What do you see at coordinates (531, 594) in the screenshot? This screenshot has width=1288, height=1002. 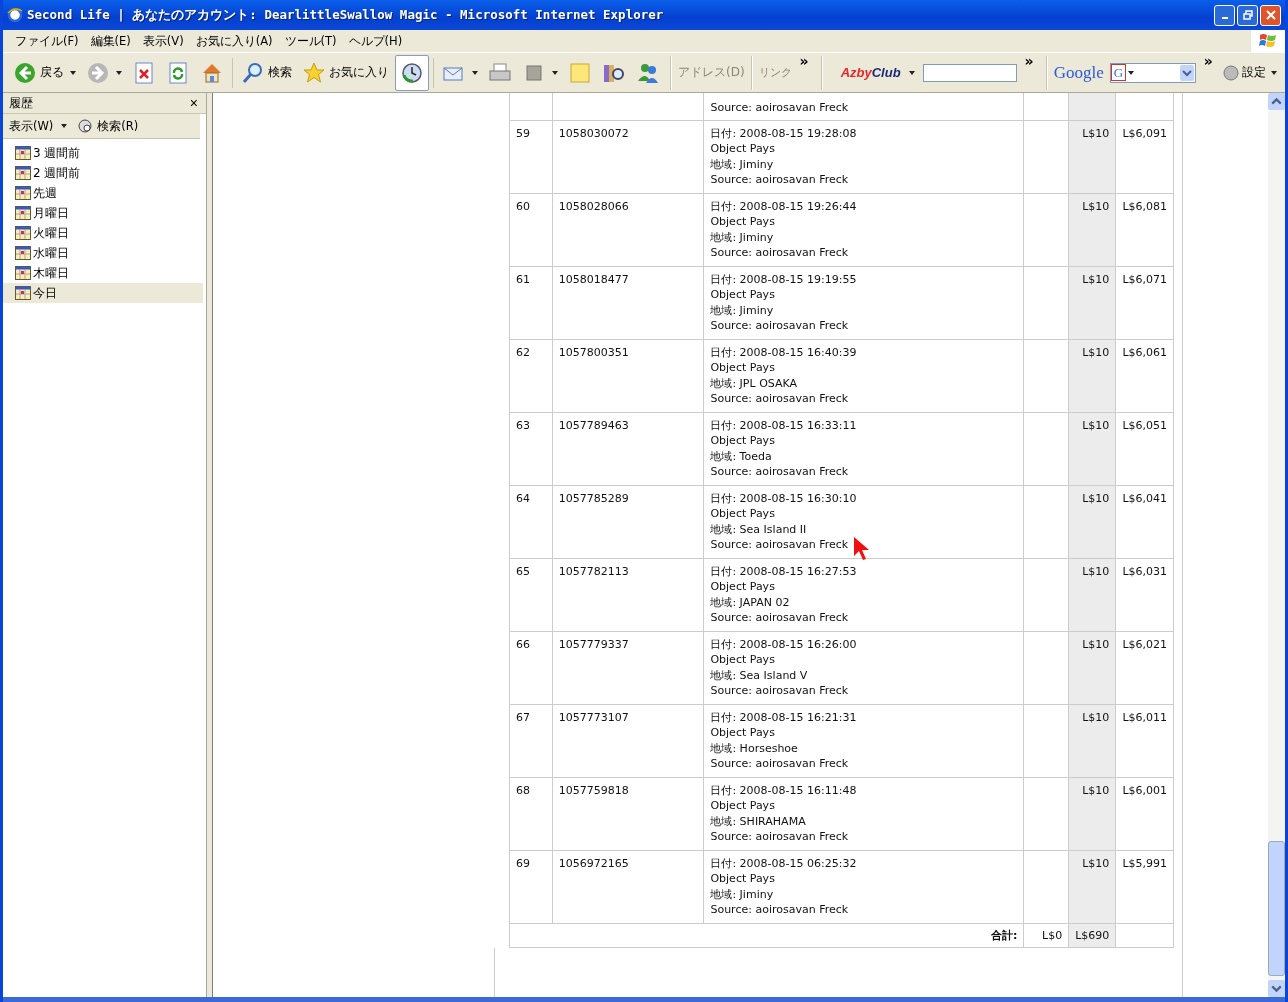 I see `table-cell: 65` at bounding box center [531, 594].